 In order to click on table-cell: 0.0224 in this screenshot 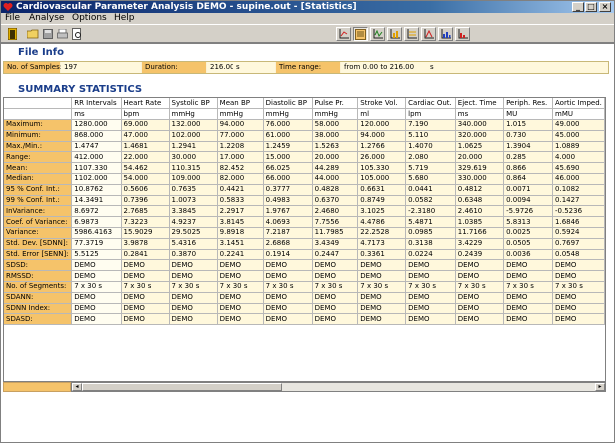, I will do `click(430, 255)`.